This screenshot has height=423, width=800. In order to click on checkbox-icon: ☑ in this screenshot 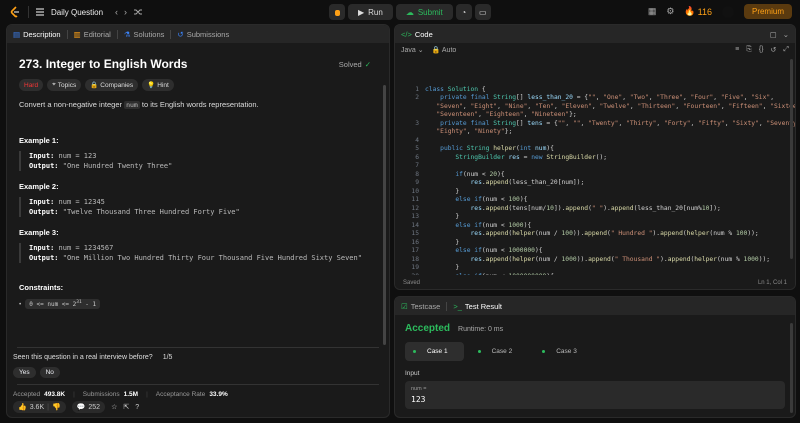, I will do `click(404, 306)`.